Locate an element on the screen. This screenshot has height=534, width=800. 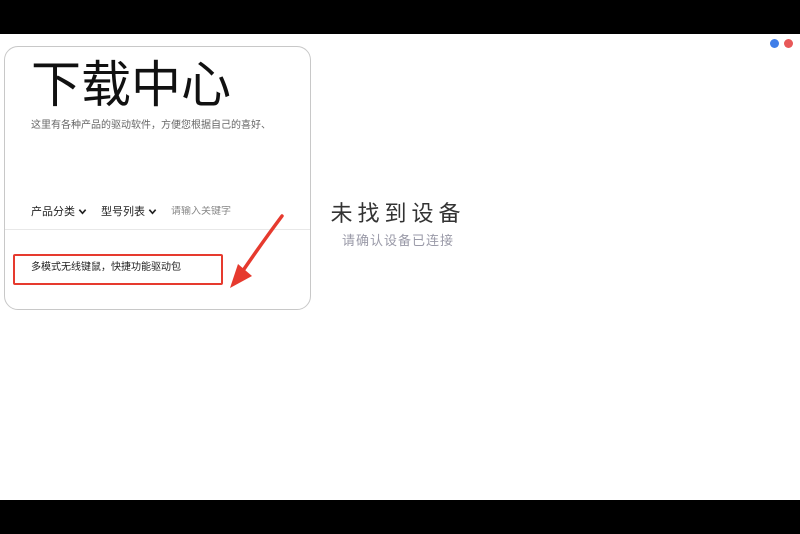
model-dropdown-label: 型号列表 is located at coordinates (123, 211).